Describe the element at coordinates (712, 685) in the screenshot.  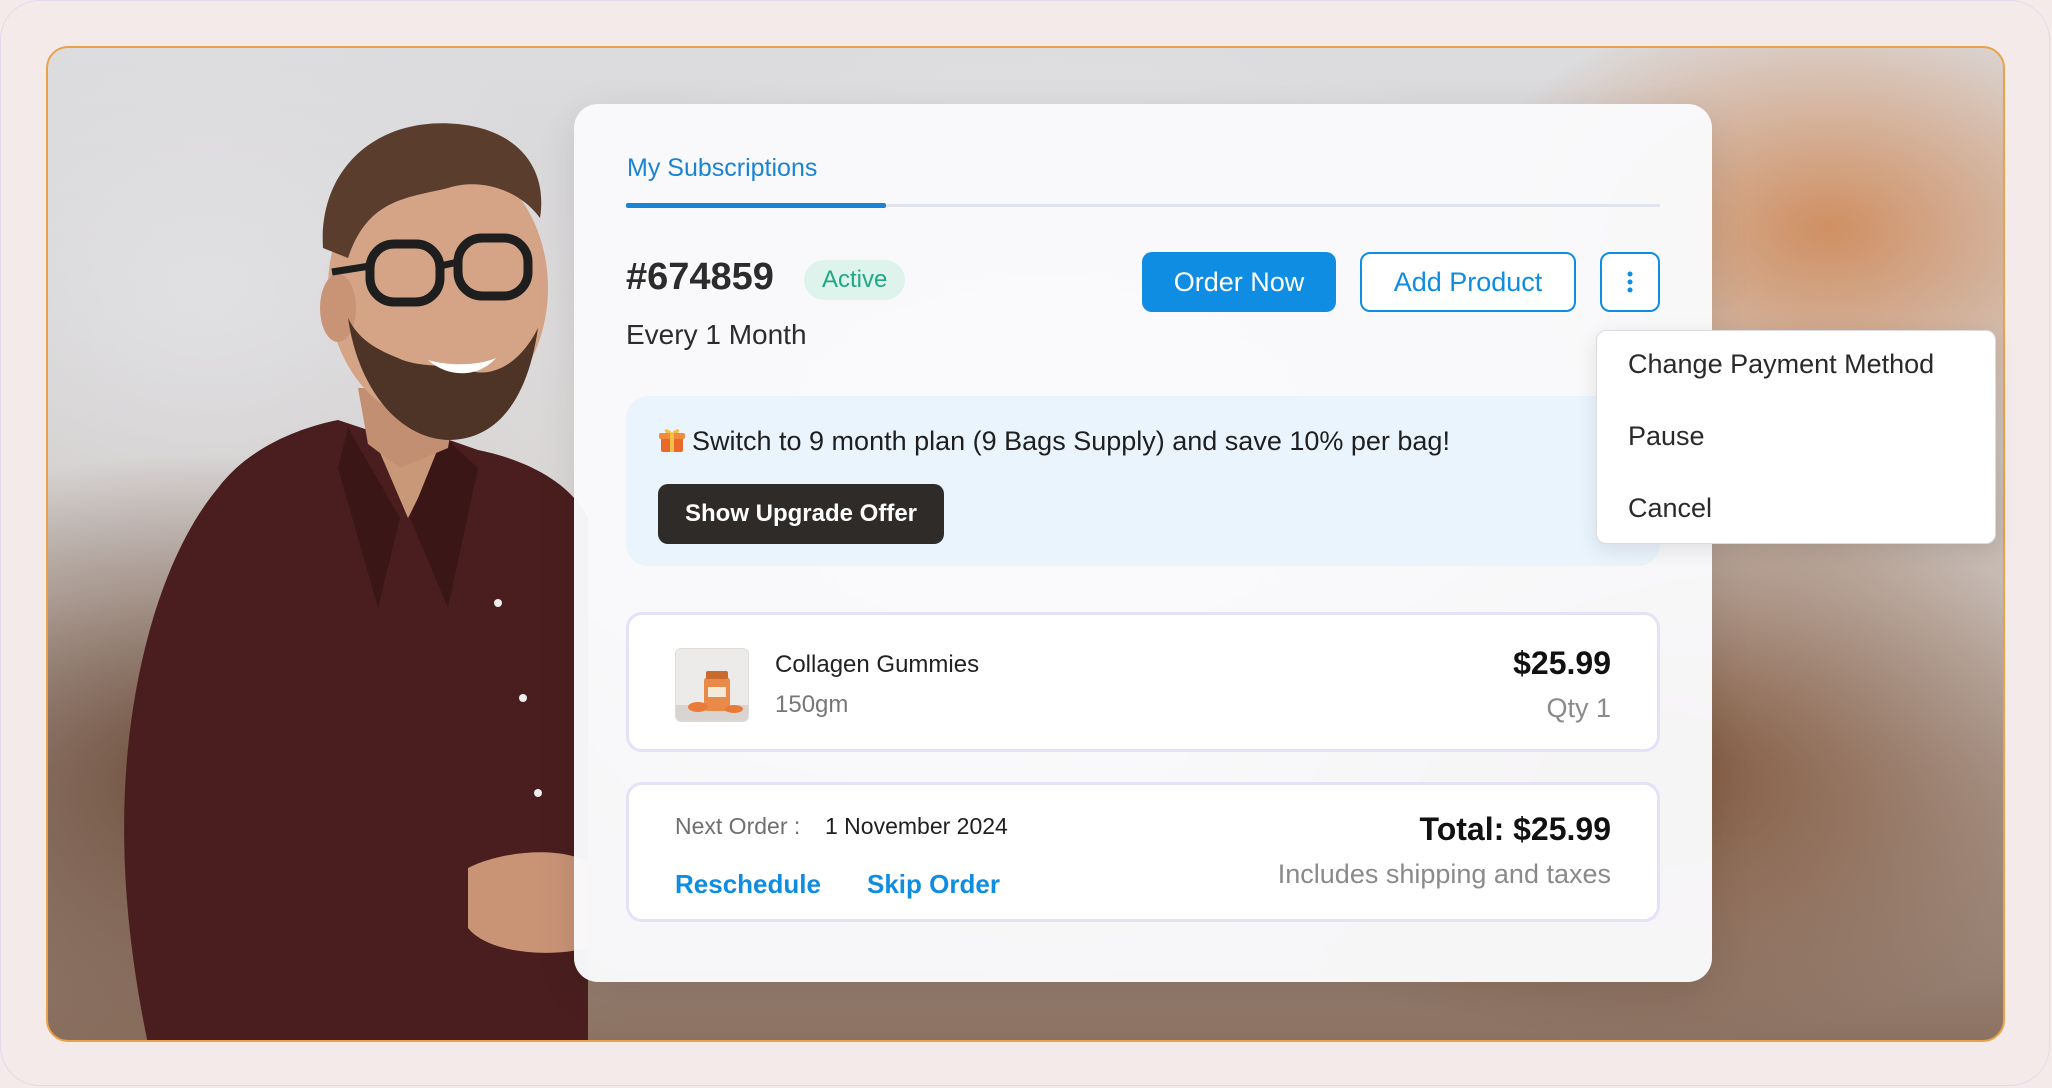
I see `product-image` at that location.